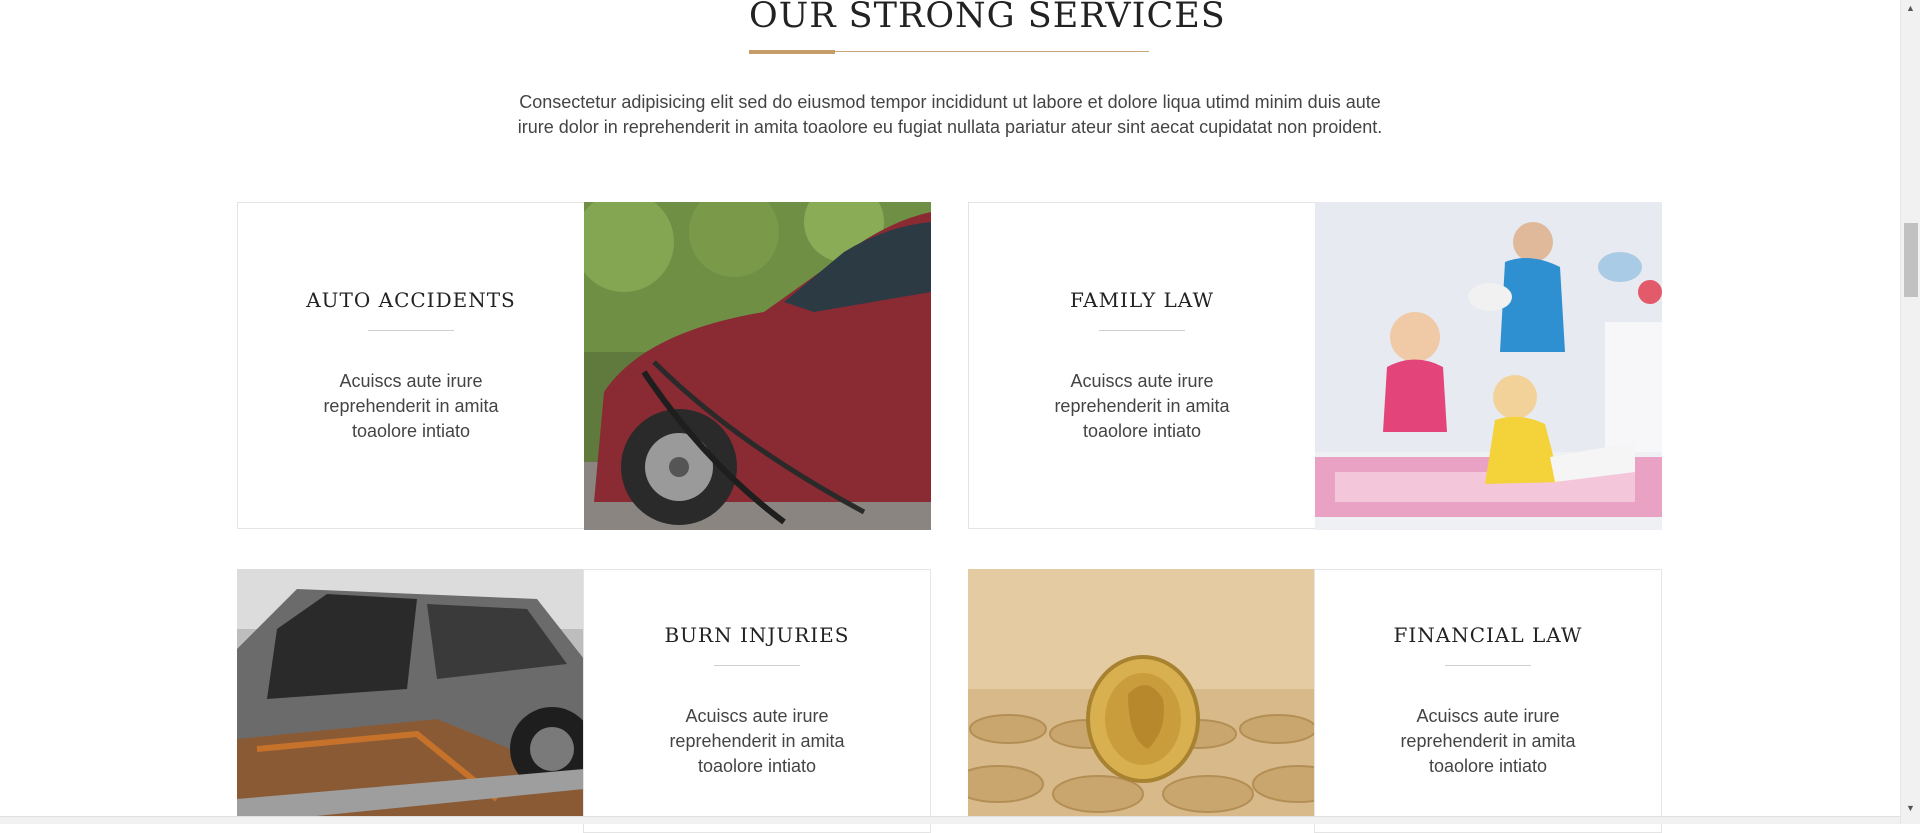 This screenshot has height=833, width=1920. Describe the element at coordinates (757, 366) in the screenshot. I see `wrecked-car-photo` at that location.